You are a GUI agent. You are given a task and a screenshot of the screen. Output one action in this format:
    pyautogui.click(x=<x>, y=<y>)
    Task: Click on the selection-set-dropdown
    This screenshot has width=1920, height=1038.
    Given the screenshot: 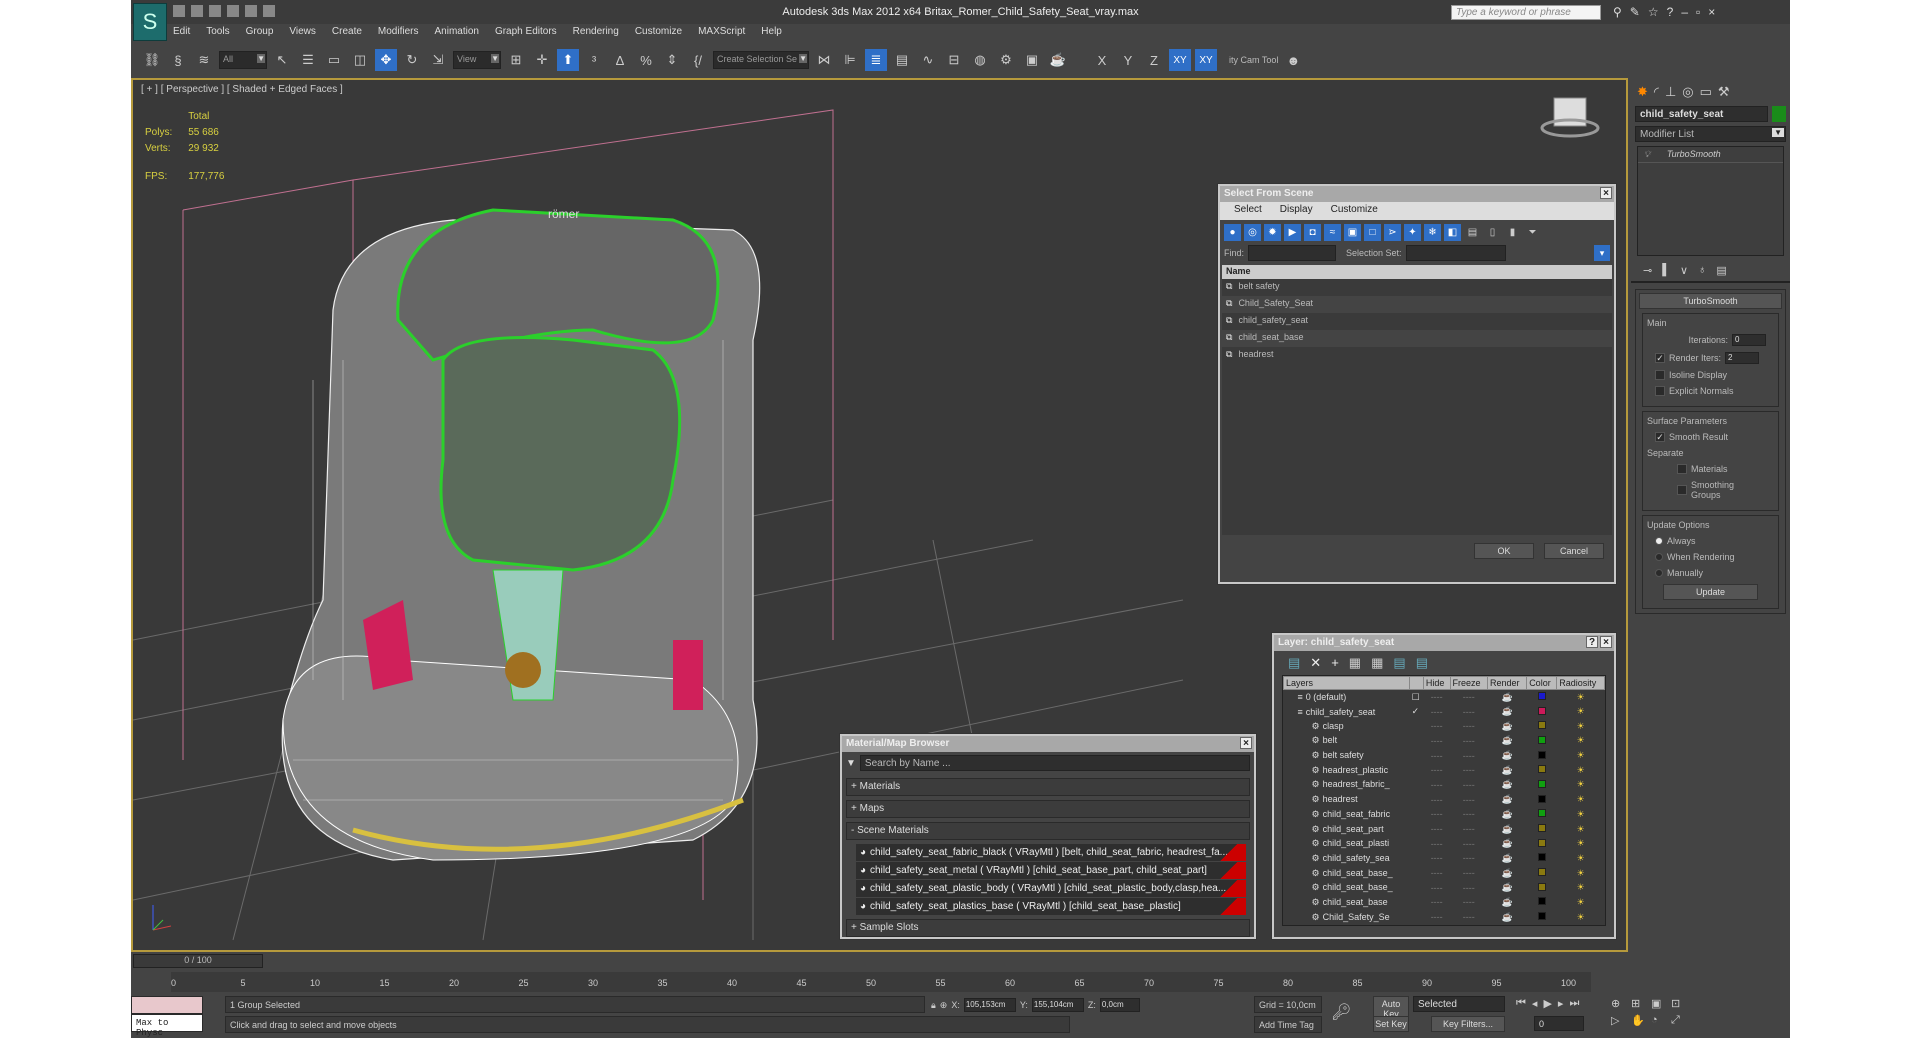 What is the action you would take?
    pyautogui.click(x=1455, y=253)
    